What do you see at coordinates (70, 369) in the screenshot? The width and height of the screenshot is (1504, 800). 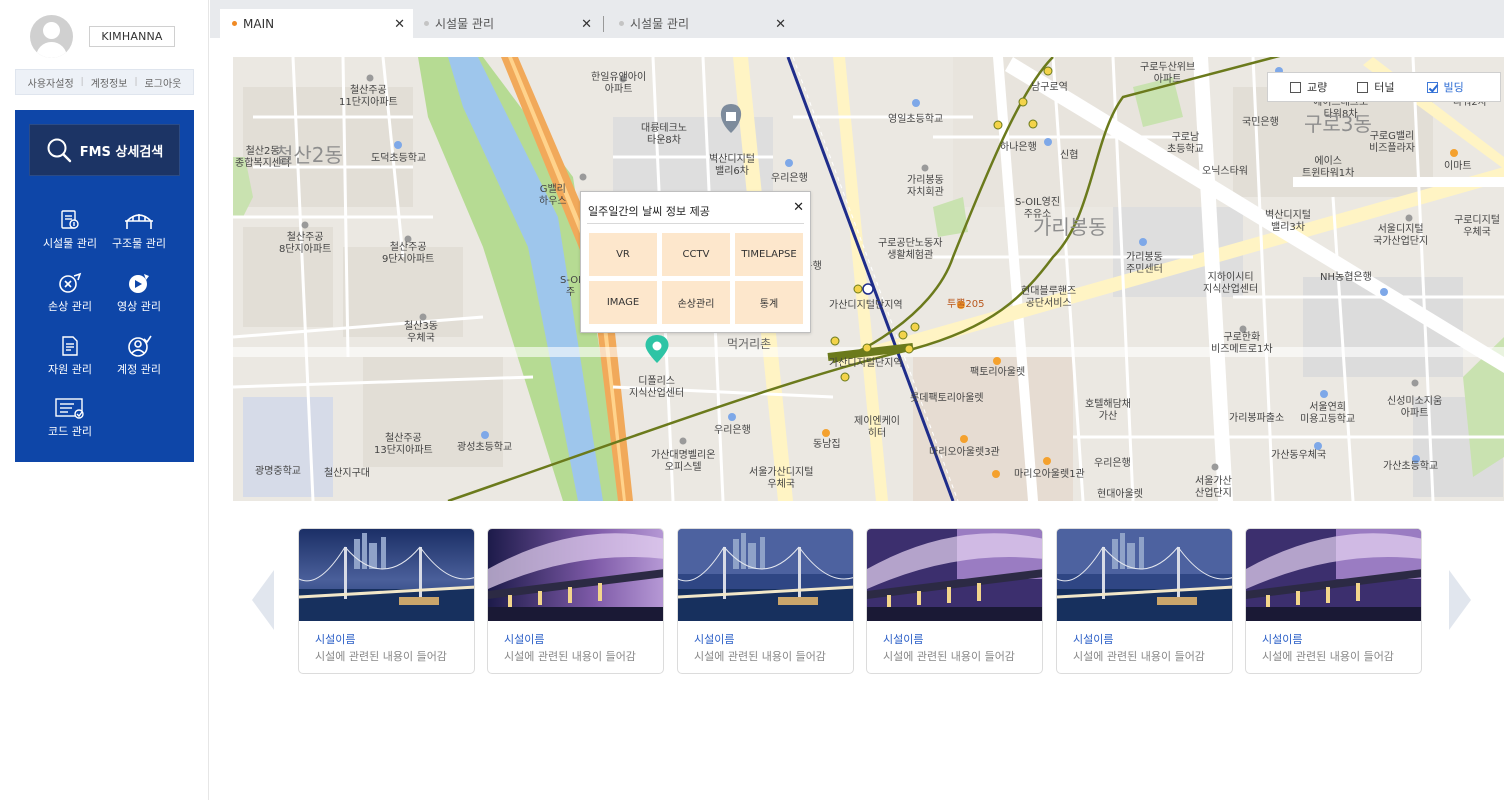 I see `menu-resource-label: 자원 관리` at bounding box center [70, 369].